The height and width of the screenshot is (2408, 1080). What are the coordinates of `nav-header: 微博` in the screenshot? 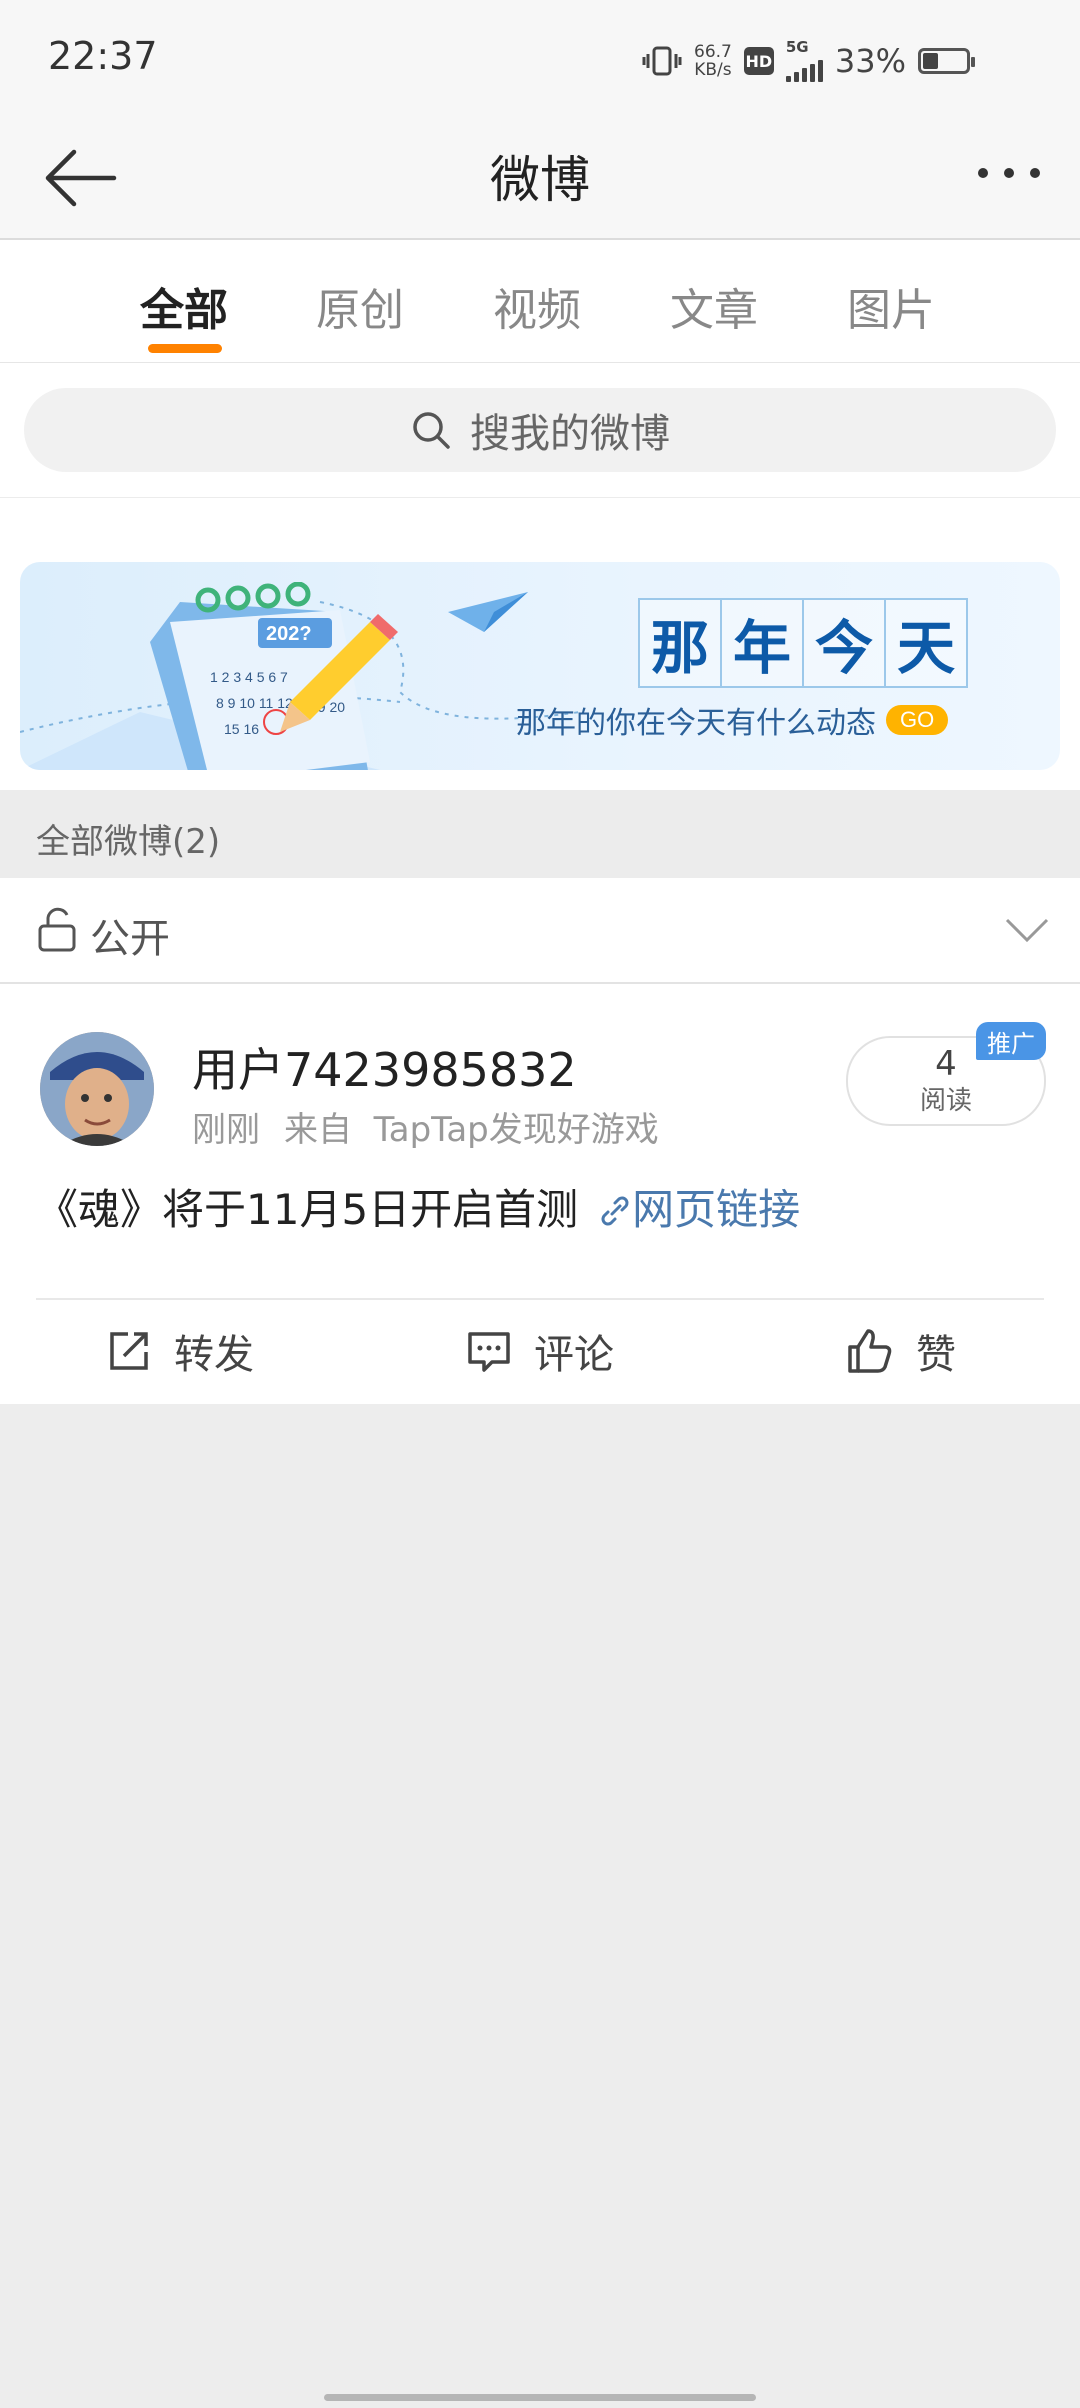 It's located at (540, 179).